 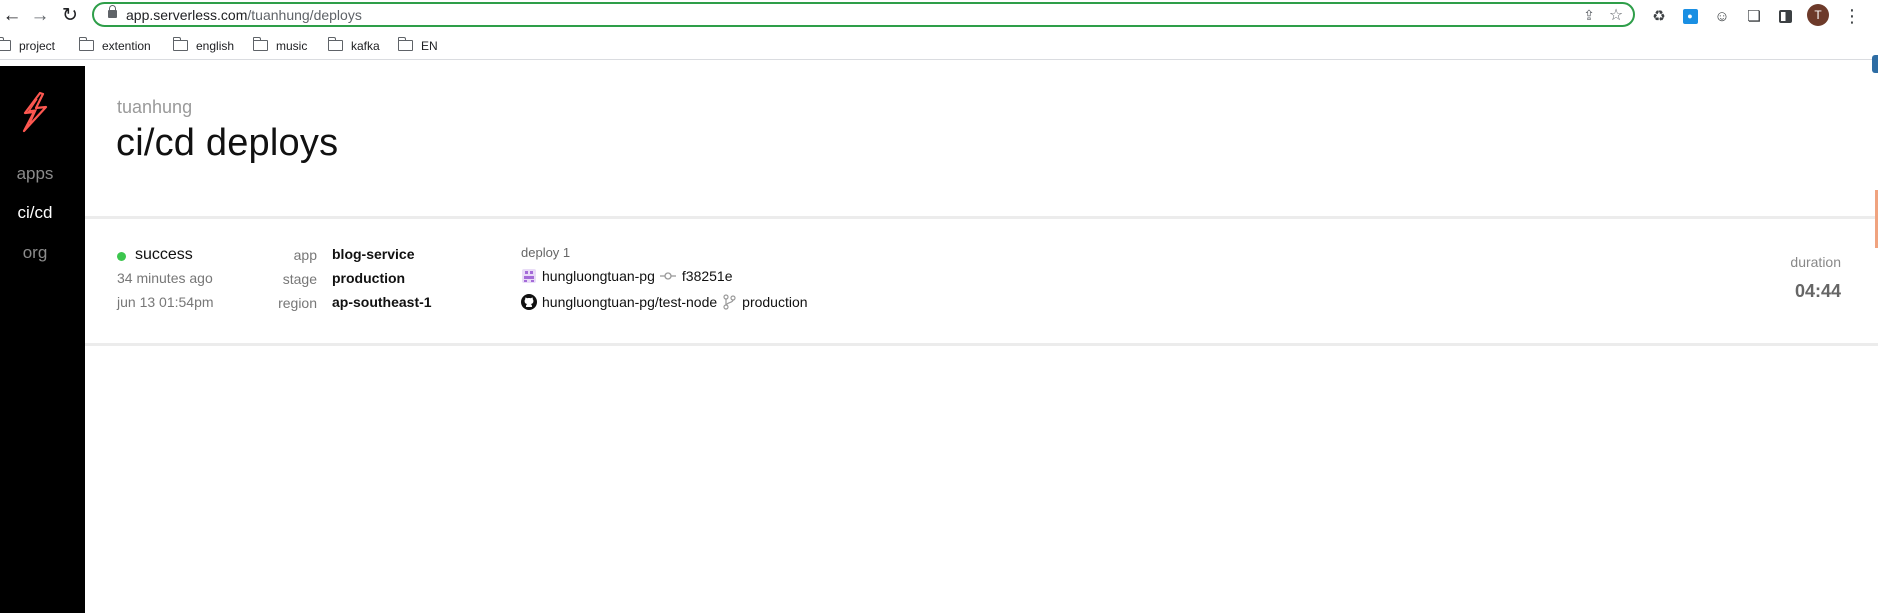 What do you see at coordinates (305, 255) in the screenshot?
I see `meta-label-app: app` at bounding box center [305, 255].